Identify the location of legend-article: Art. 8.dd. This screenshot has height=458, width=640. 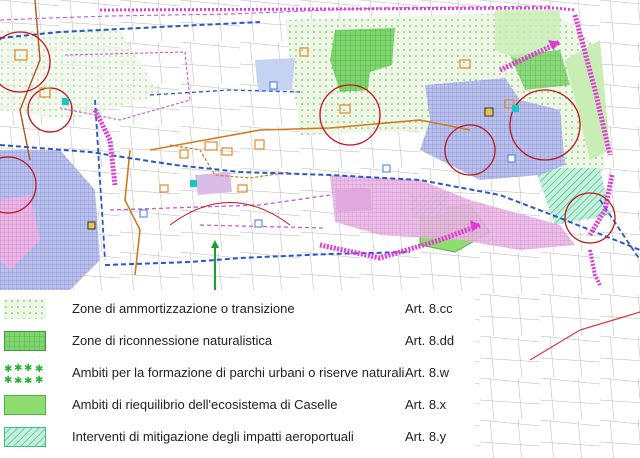
(430, 340).